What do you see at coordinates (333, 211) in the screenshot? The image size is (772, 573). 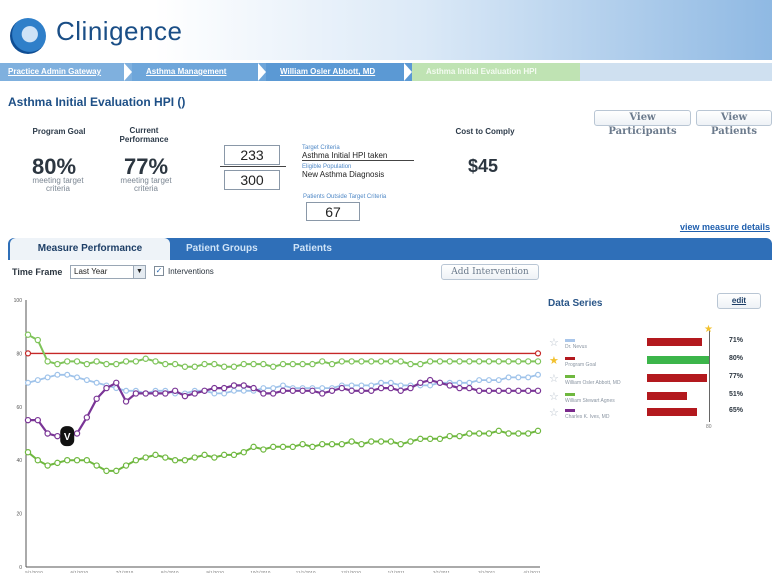 I see `patients-outside-value: 67` at bounding box center [333, 211].